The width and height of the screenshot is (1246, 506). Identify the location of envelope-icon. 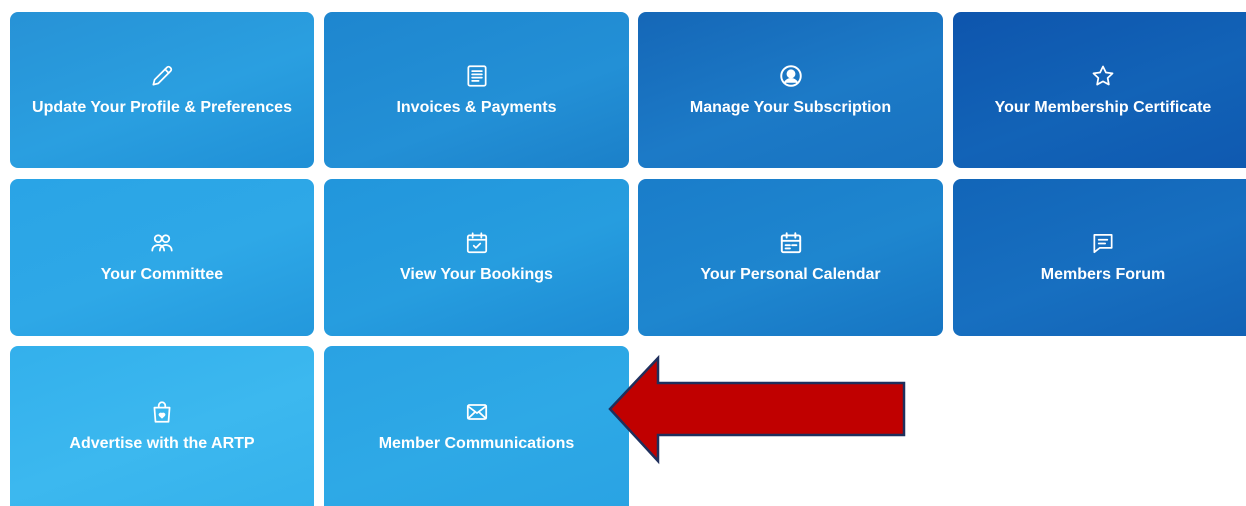
(477, 412).